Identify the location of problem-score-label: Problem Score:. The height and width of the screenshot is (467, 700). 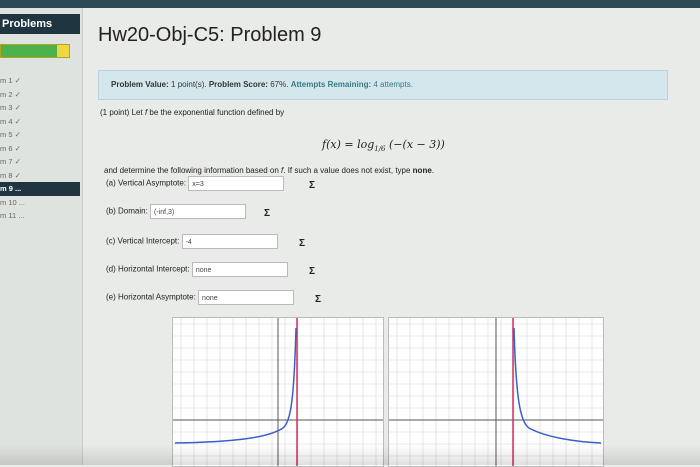
(238, 84).